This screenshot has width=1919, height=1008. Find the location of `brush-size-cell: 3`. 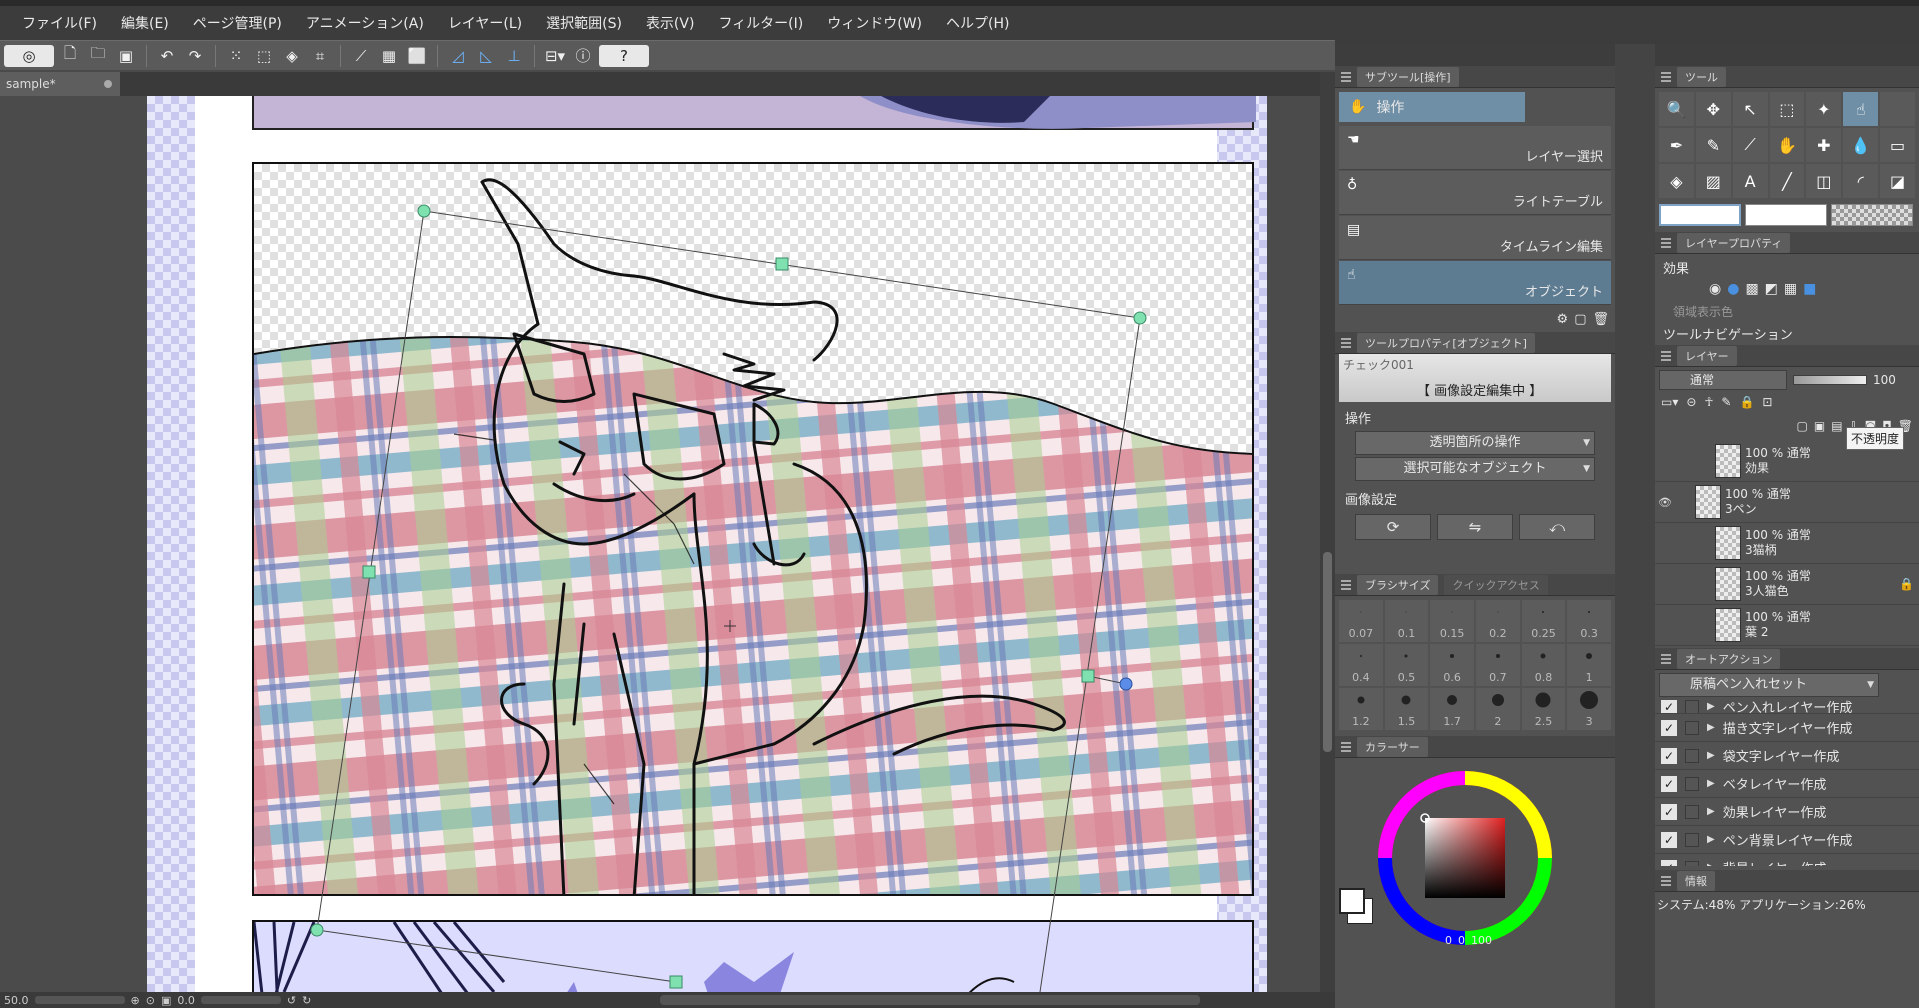

brush-size-cell: 3 is located at coordinates (1589, 709).